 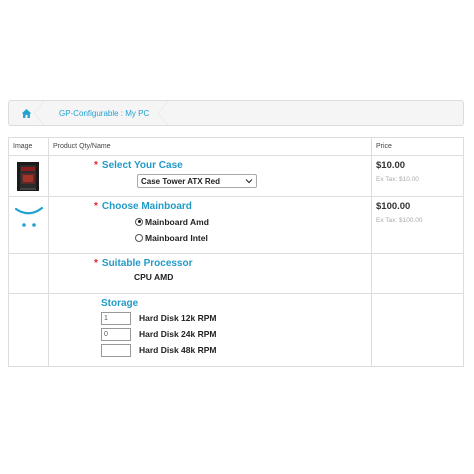 What do you see at coordinates (116, 318) in the screenshot?
I see `quantity-input: 1` at bounding box center [116, 318].